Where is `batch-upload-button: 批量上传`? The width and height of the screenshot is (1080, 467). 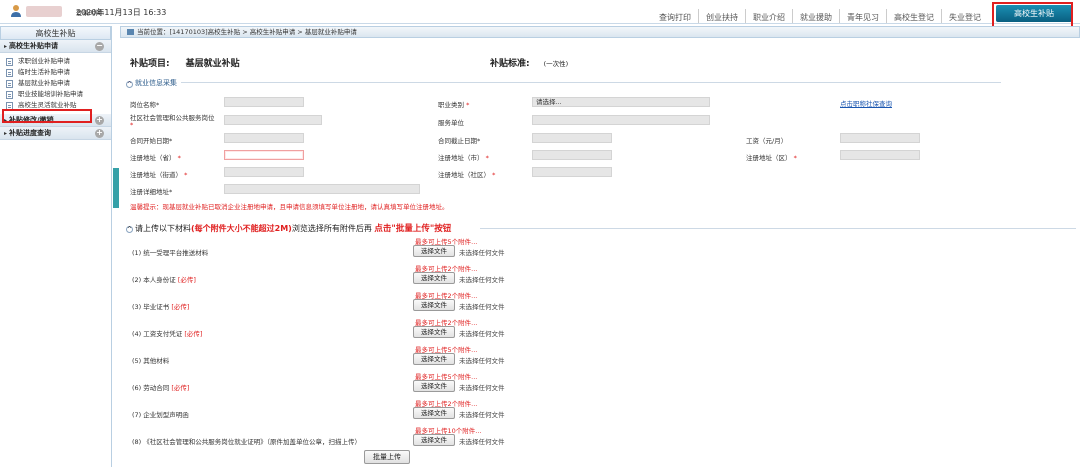 batch-upload-button: 批量上传 is located at coordinates (387, 457).